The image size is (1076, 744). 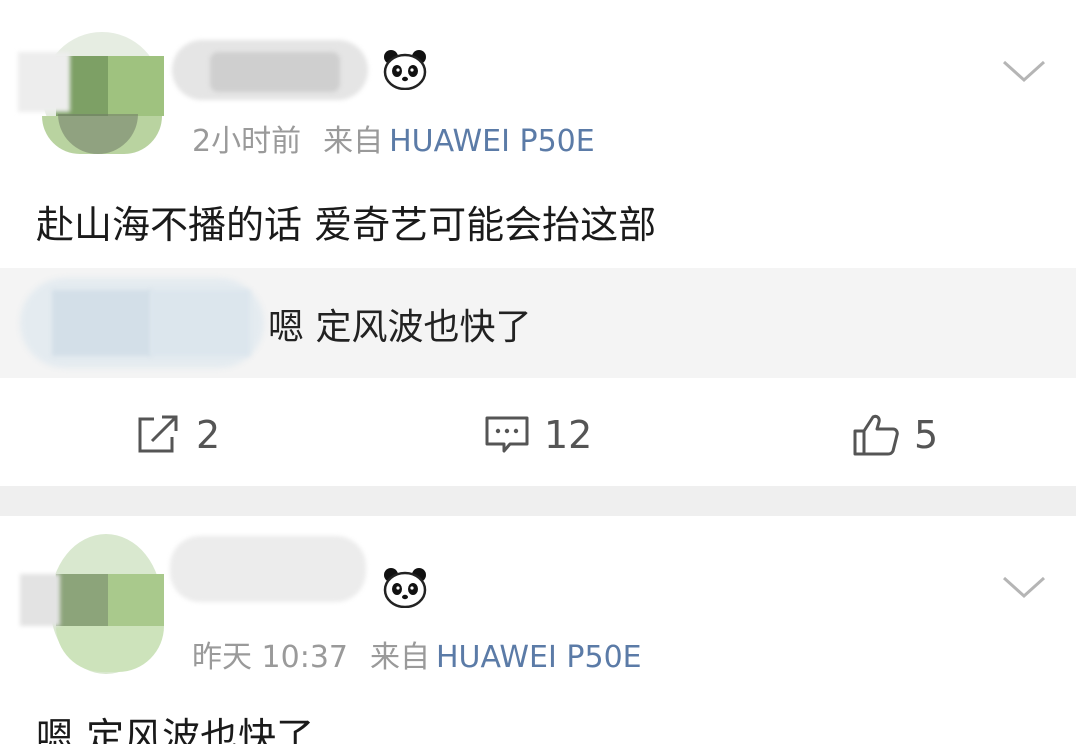 What do you see at coordinates (568, 435) in the screenshot?
I see `comment-count: 12` at bounding box center [568, 435].